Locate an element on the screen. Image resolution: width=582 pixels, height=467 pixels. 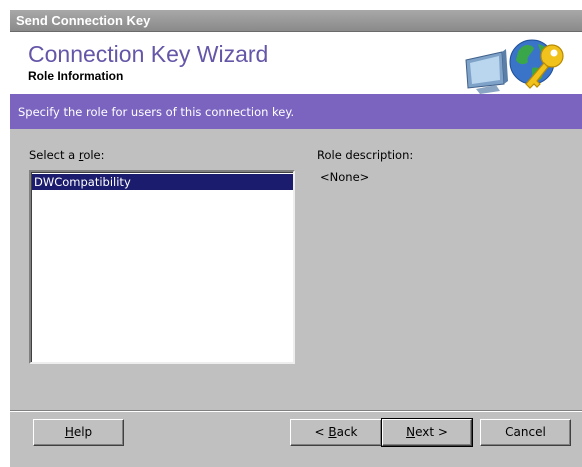
select-role-label: Select a role: is located at coordinates (67, 155).